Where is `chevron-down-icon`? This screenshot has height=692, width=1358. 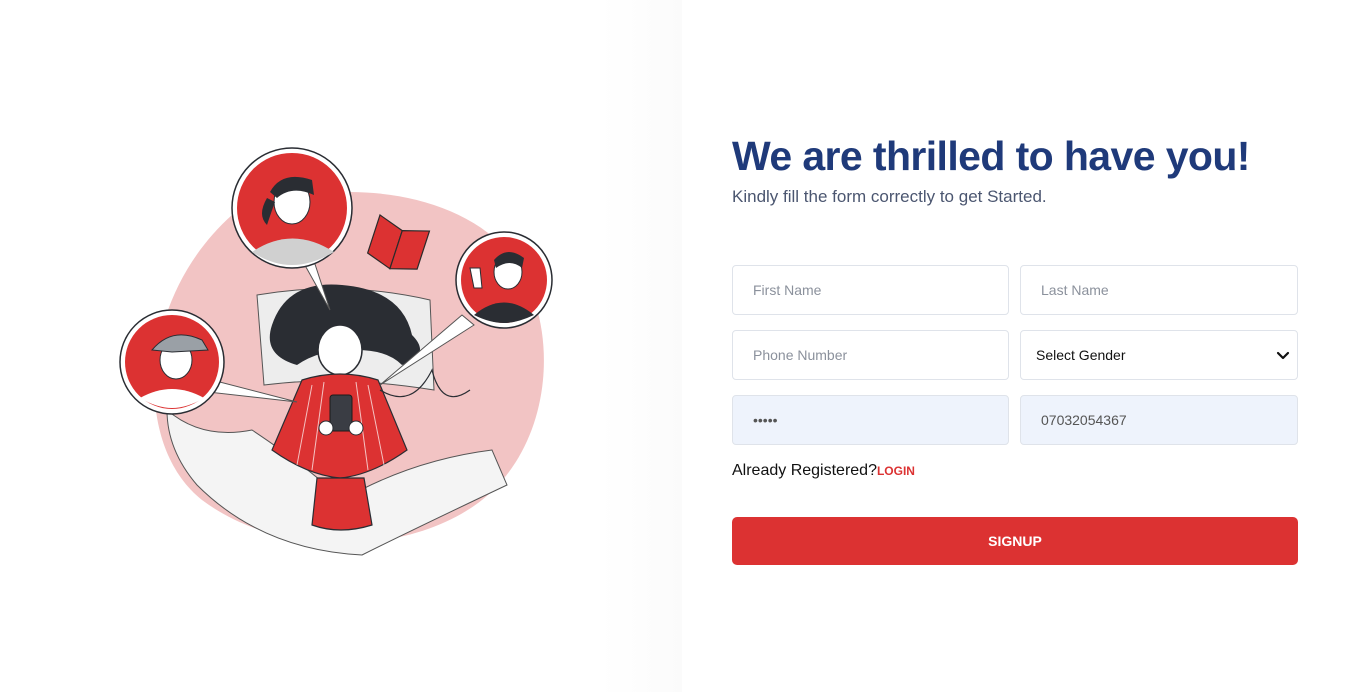 chevron-down-icon is located at coordinates (1283, 355).